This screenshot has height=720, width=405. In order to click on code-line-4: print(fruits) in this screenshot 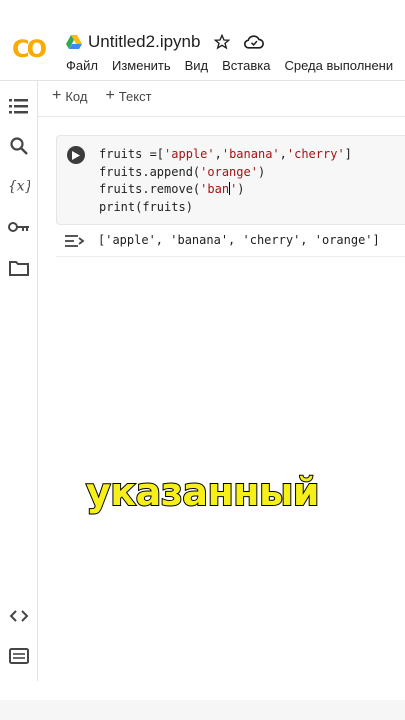, I will do `click(146, 206)`.